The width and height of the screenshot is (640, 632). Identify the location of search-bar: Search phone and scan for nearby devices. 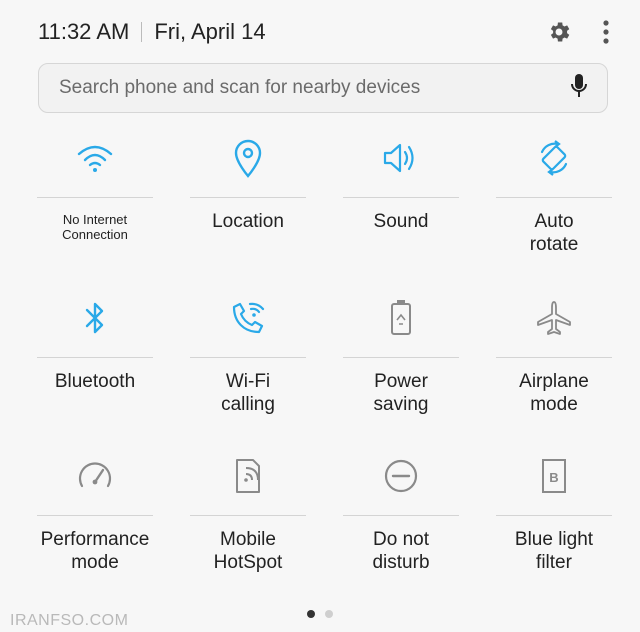
(323, 88).